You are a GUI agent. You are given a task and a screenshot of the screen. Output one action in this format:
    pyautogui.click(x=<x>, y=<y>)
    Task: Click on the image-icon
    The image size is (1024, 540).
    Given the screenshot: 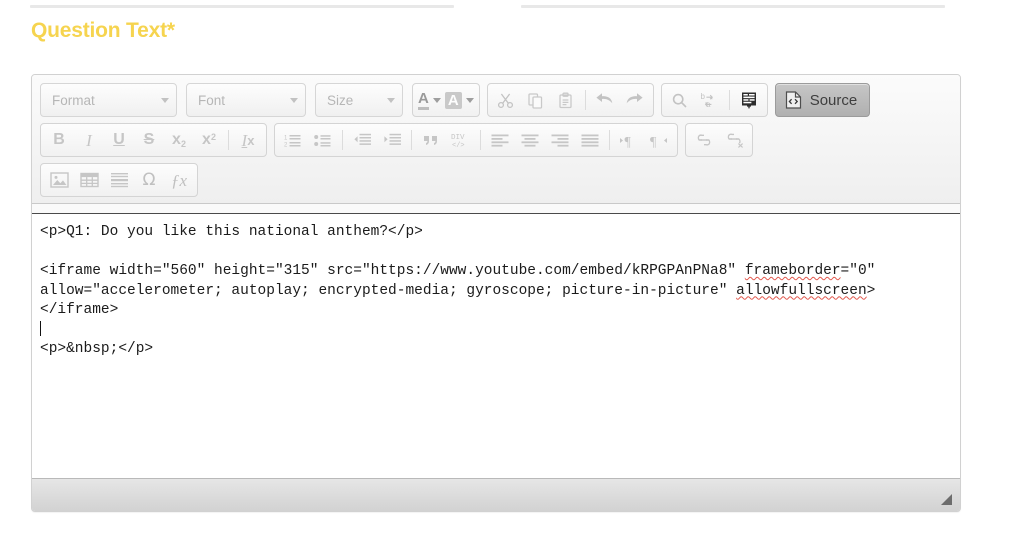 What is the action you would take?
    pyautogui.click(x=59, y=180)
    